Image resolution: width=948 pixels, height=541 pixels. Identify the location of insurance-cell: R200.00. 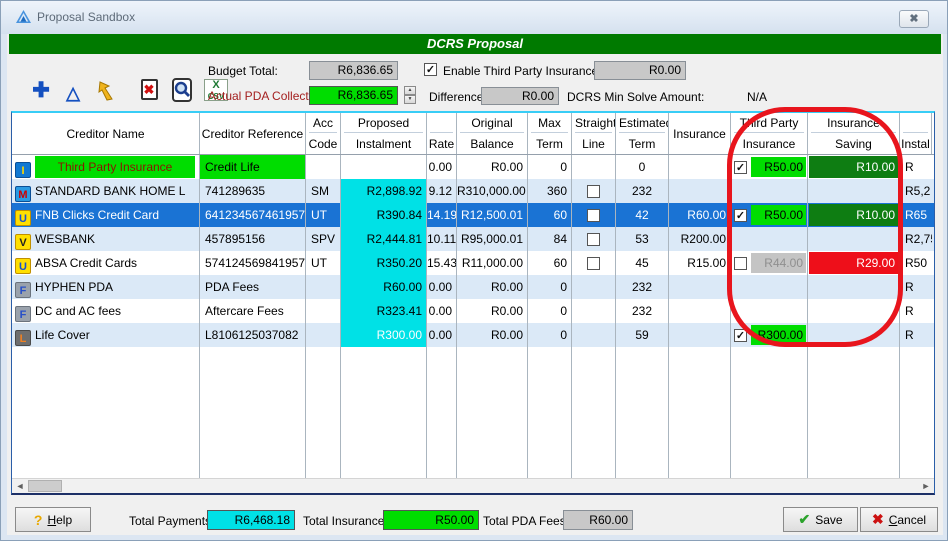
(700, 239).